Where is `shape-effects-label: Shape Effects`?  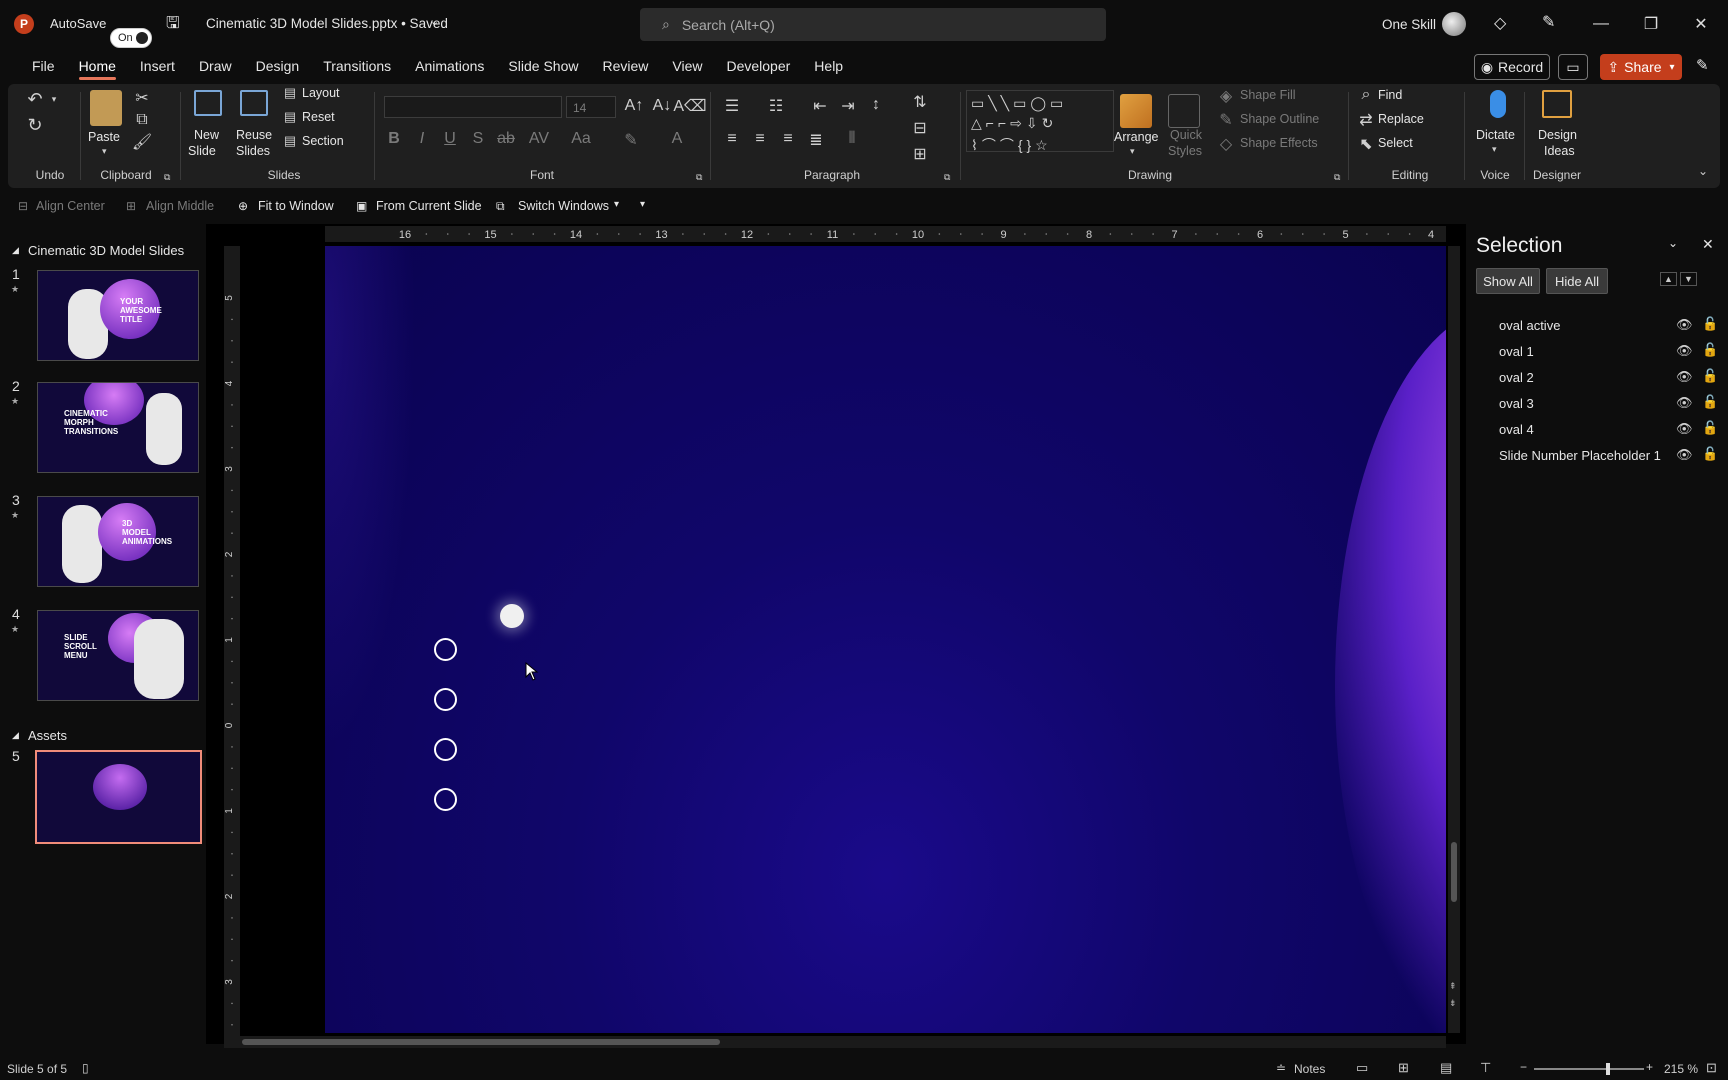
shape-effects-label: Shape Effects is located at coordinates (1279, 143).